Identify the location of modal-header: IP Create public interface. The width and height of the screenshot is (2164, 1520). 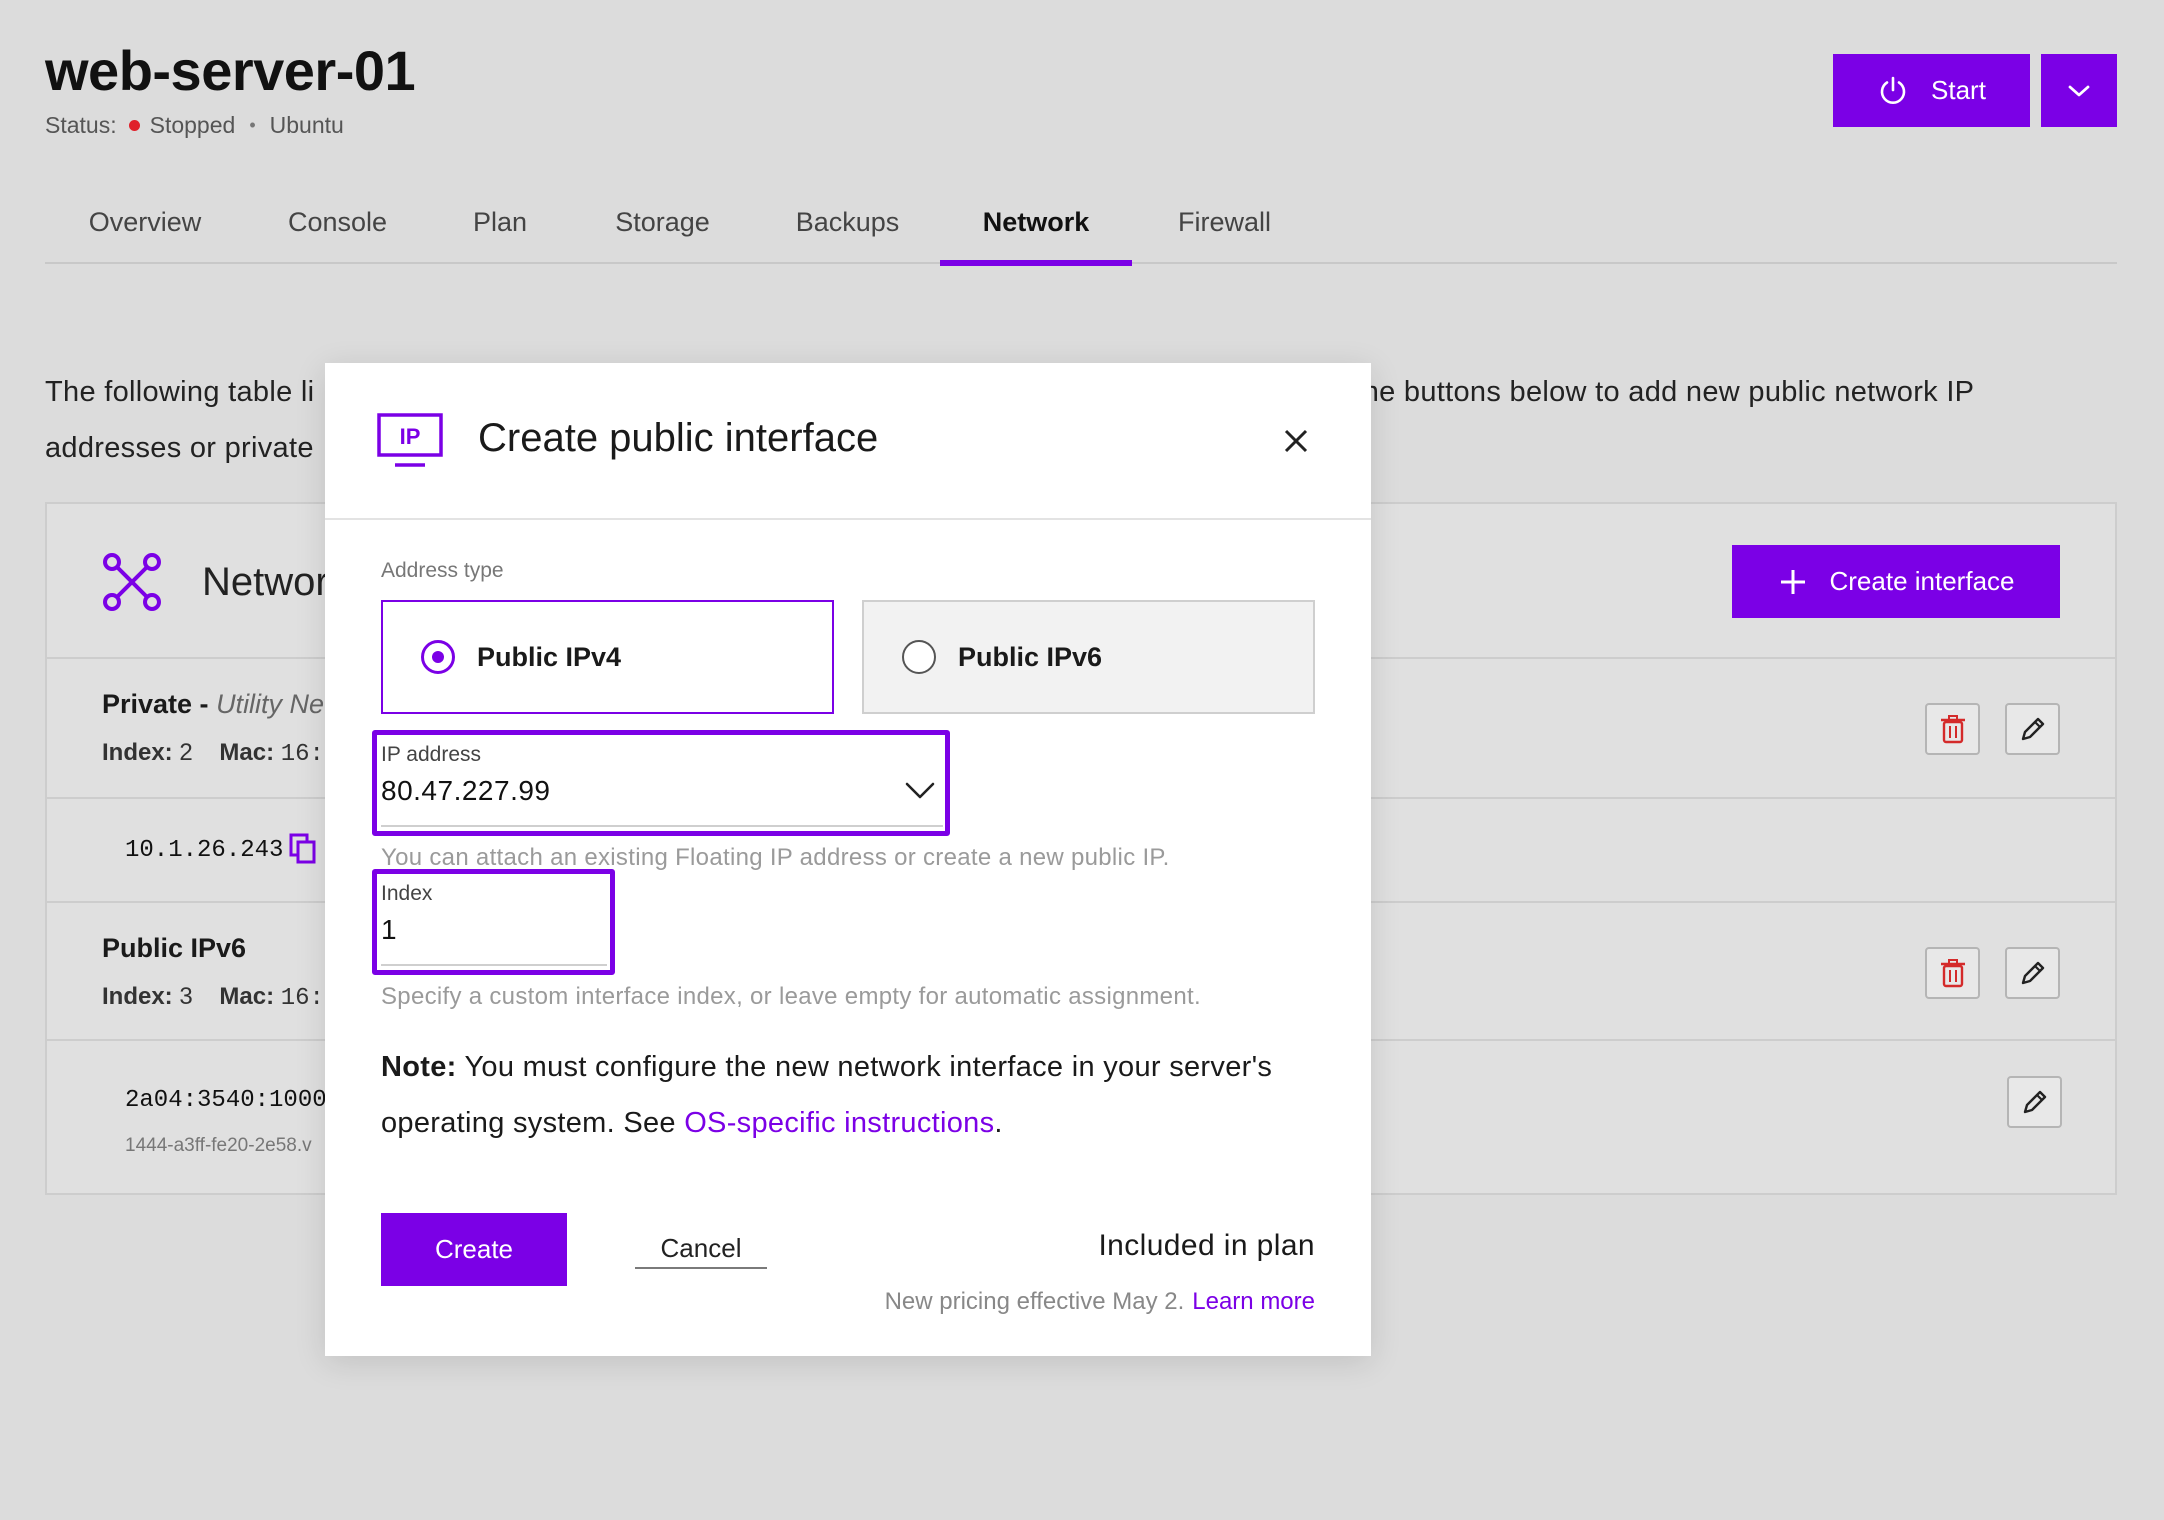
(848, 441).